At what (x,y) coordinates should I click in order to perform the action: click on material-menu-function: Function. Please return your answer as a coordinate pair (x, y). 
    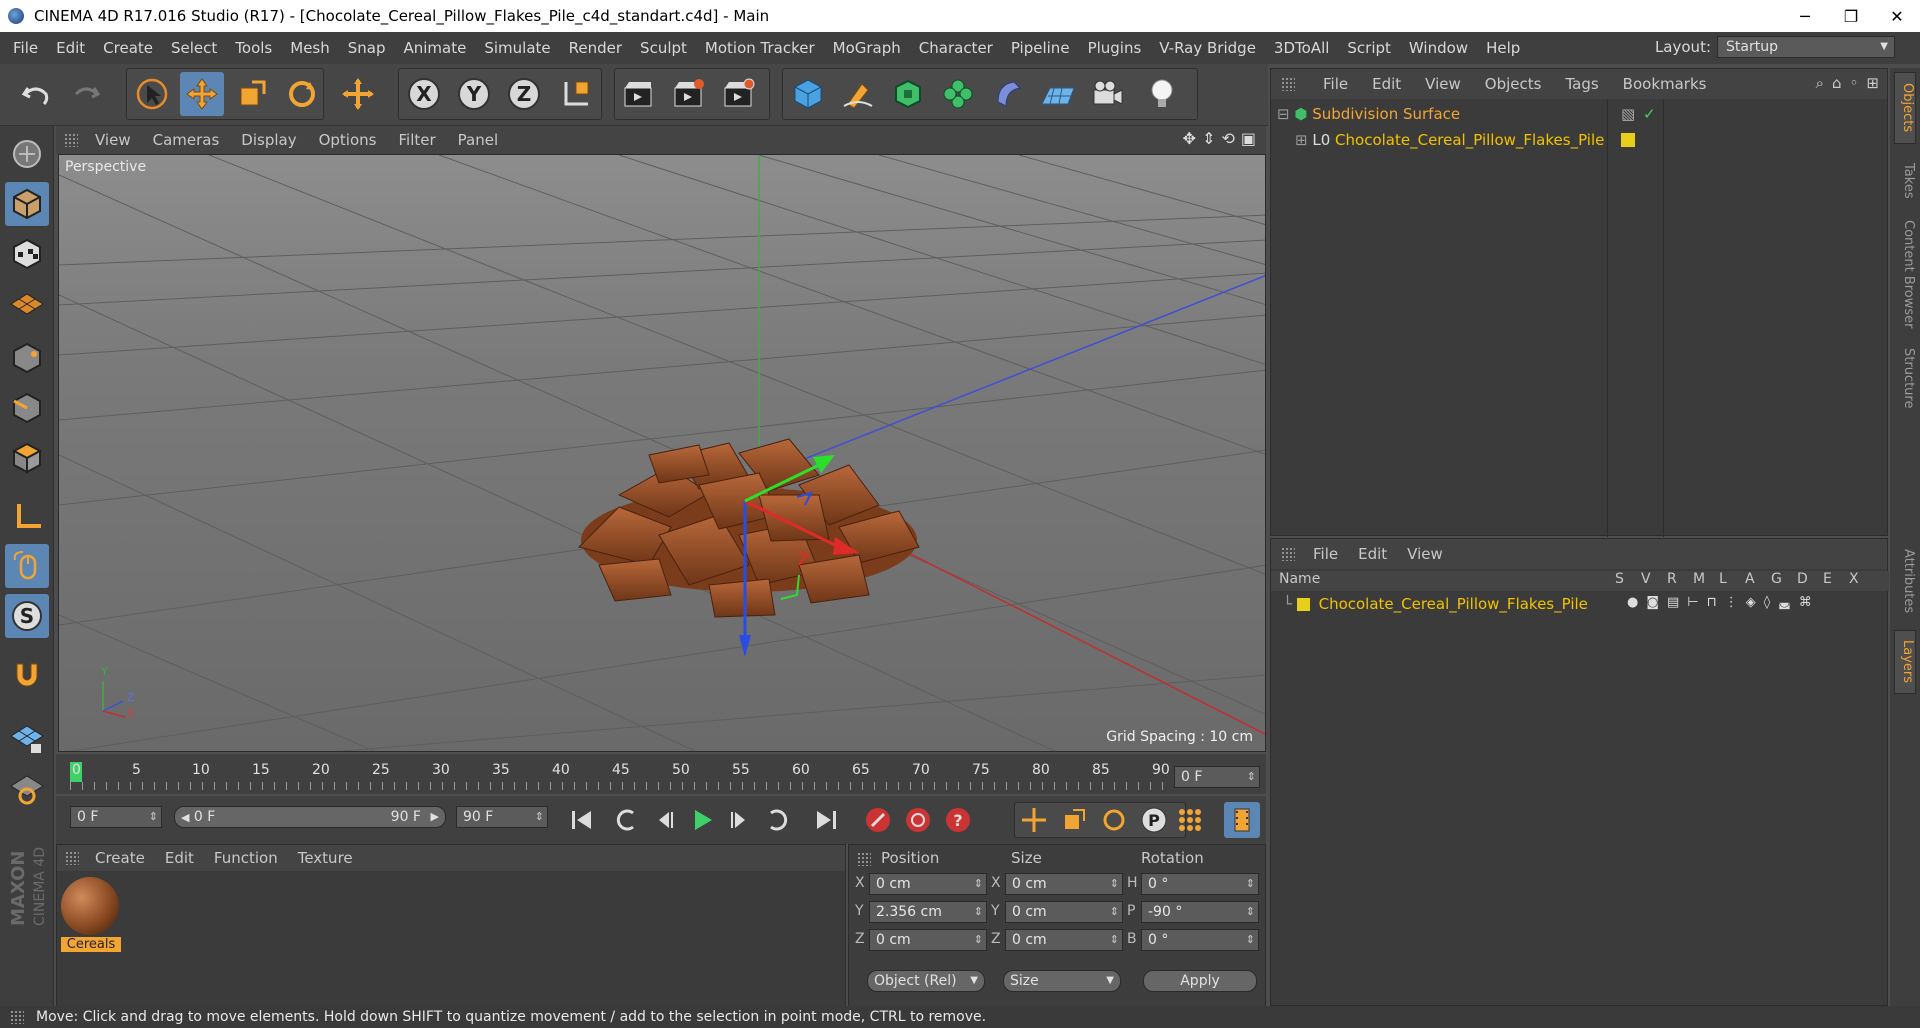
    Looking at the image, I should click on (246, 858).